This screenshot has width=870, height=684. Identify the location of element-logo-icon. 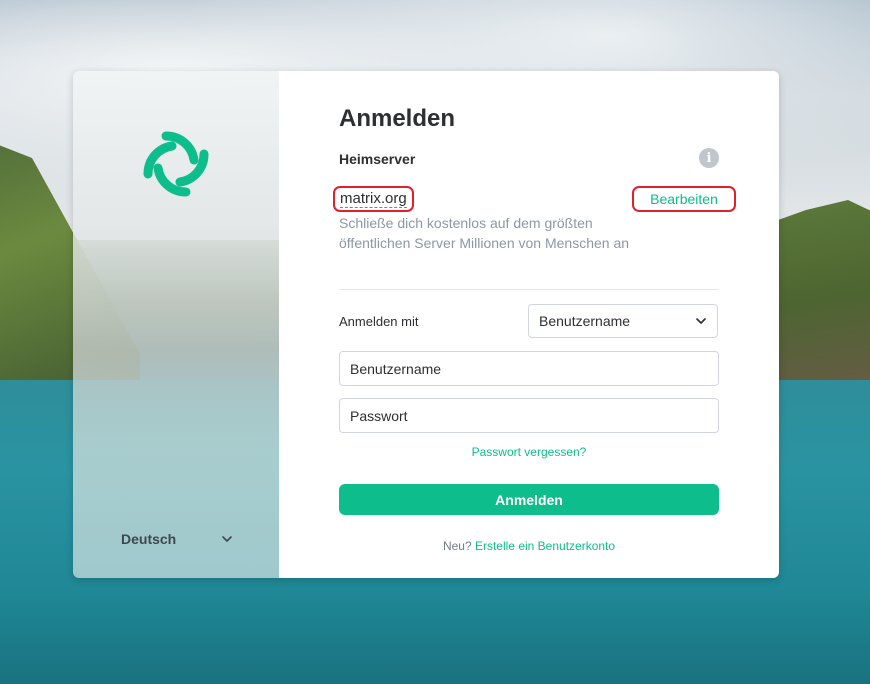
(176, 164).